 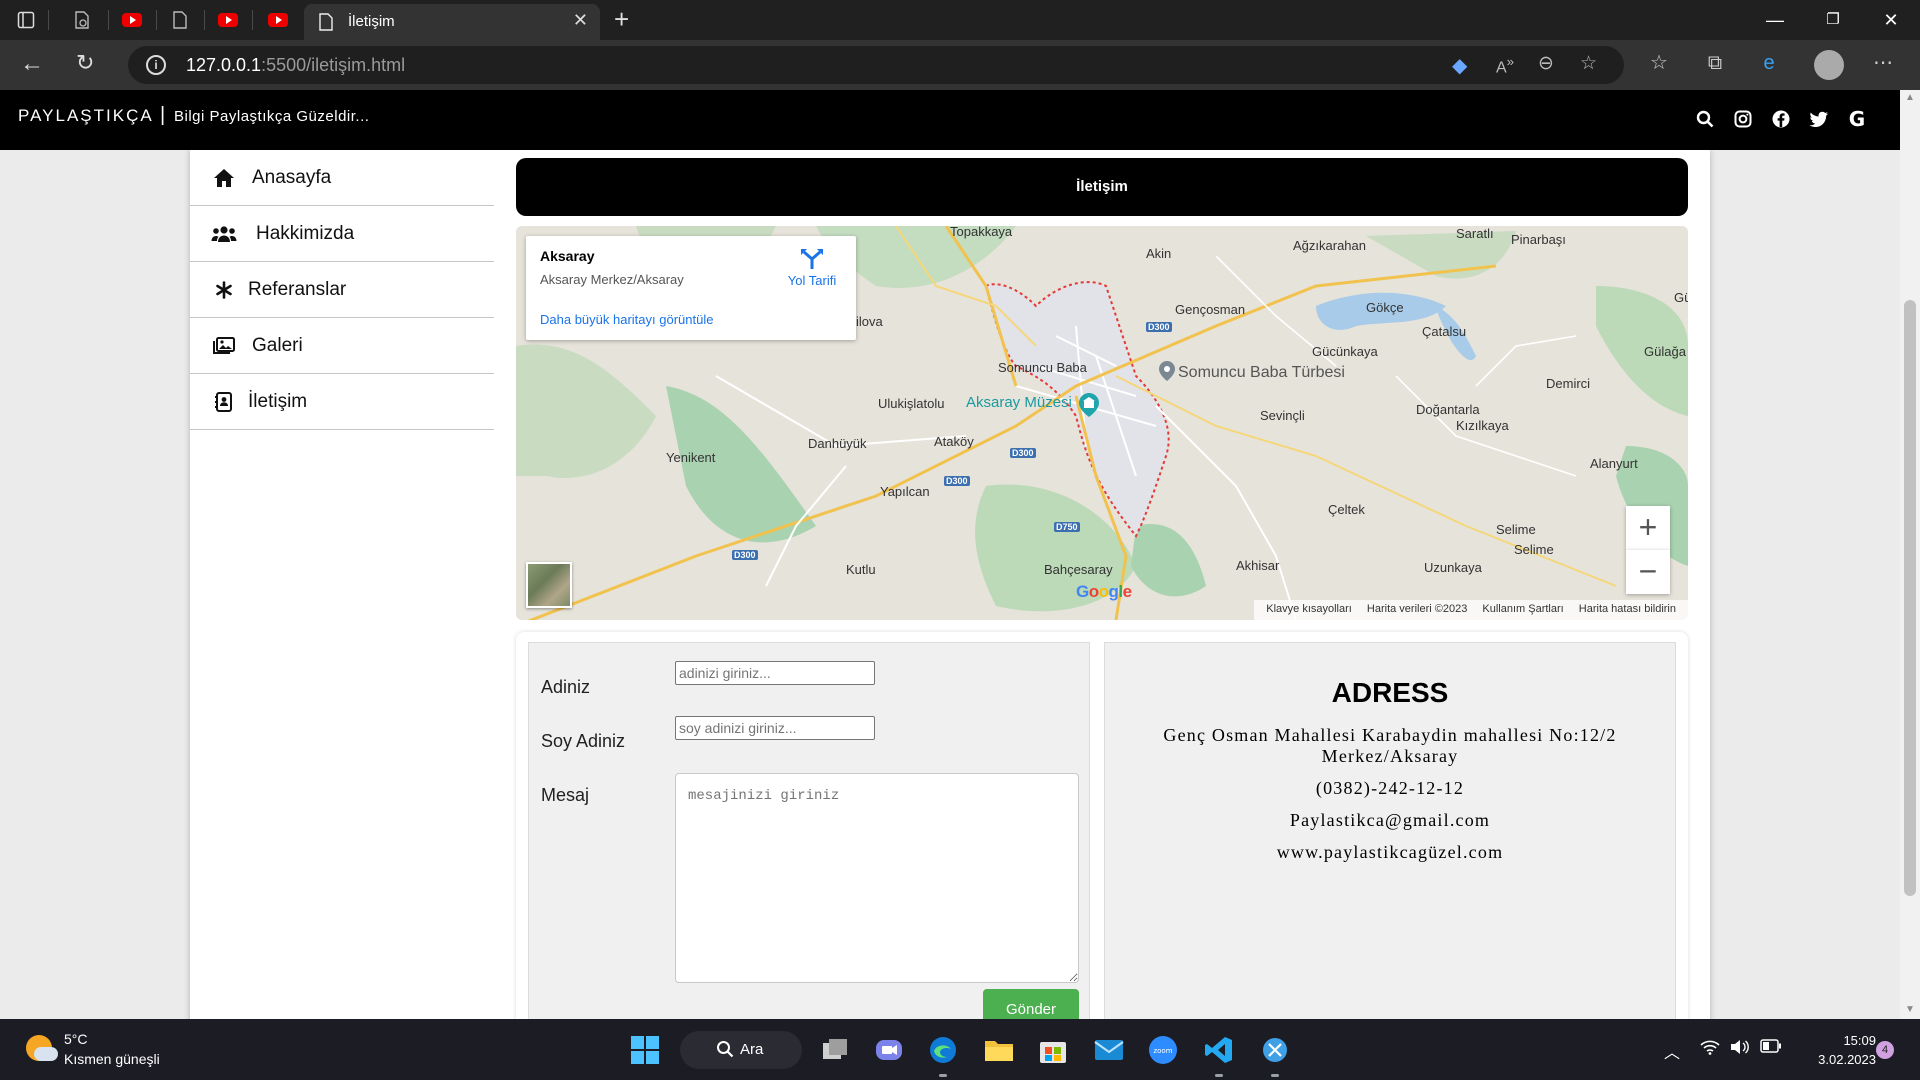 What do you see at coordinates (1104, 591) in the screenshot?
I see `google-logo: Google` at bounding box center [1104, 591].